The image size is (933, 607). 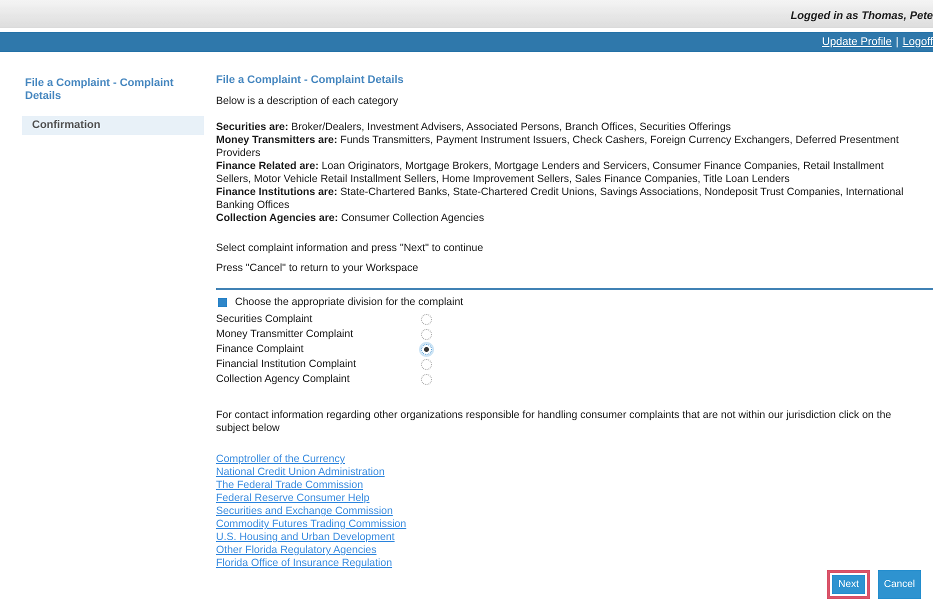 I want to click on header-link: Update Profile, so click(x=857, y=42).